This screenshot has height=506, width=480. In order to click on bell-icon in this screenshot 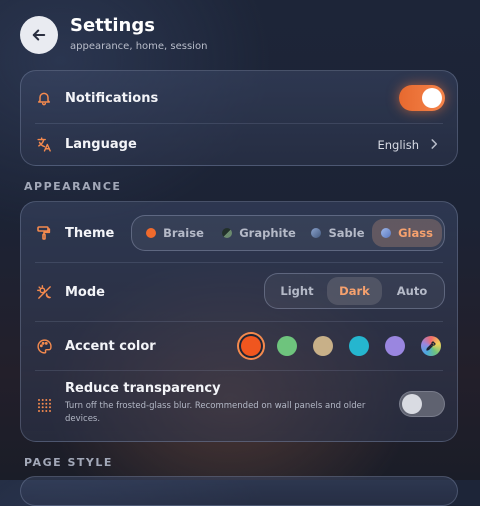, I will do `click(44, 98)`.